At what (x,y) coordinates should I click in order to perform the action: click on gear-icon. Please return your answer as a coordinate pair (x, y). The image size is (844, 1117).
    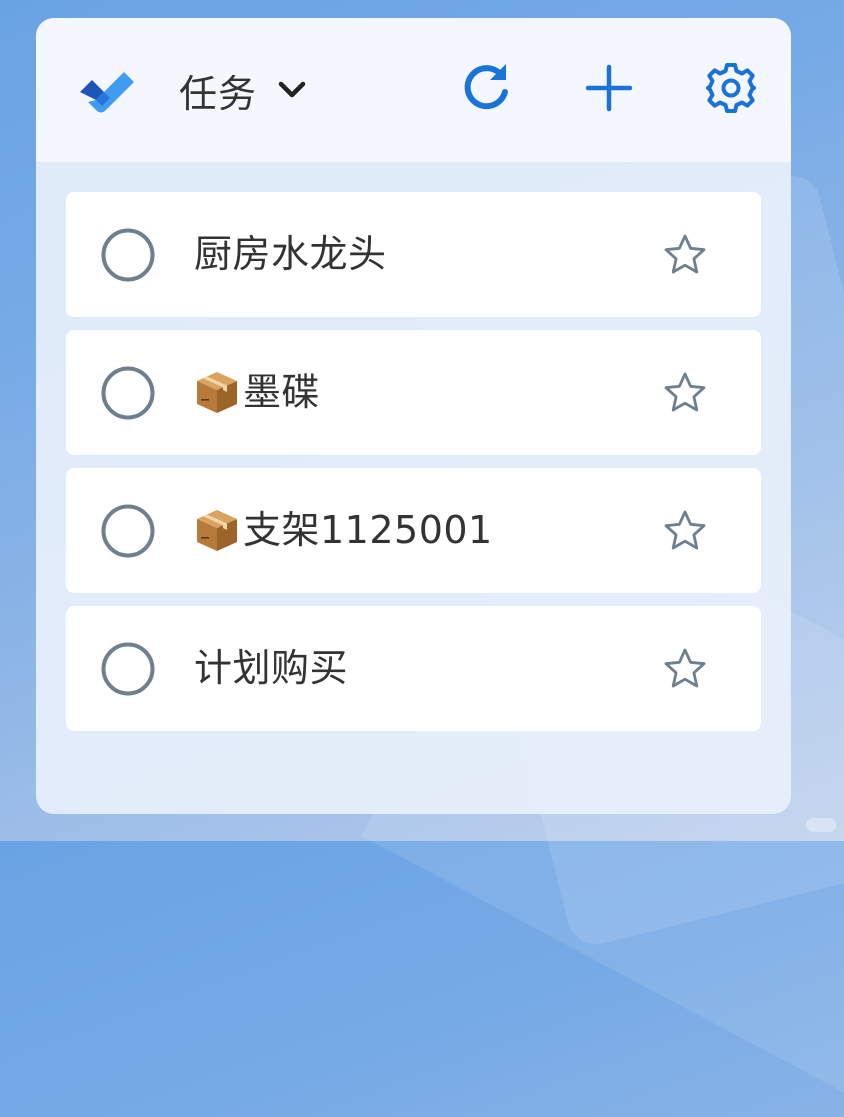
    Looking at the image, I should click on (731, 90).